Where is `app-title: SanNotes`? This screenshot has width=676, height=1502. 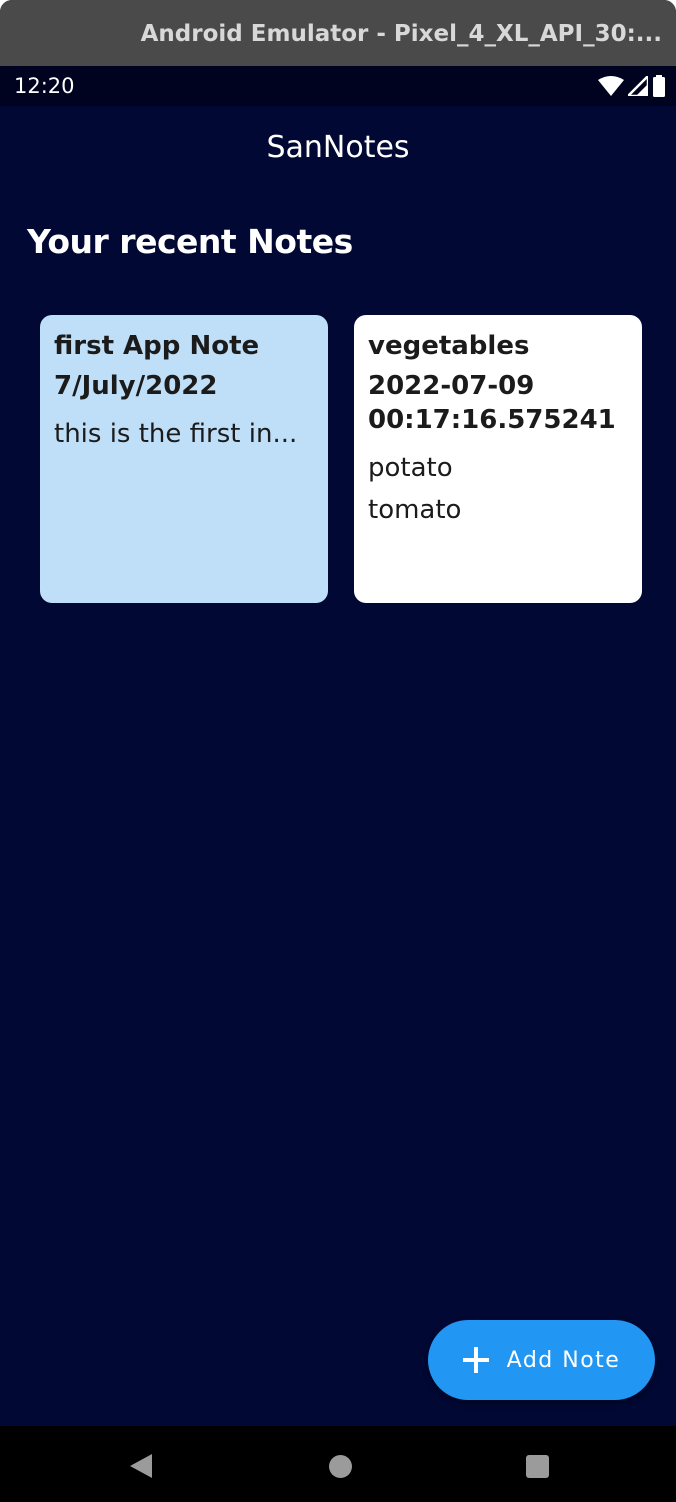 app-title: SanNotes is located at coordinates (338, 147).